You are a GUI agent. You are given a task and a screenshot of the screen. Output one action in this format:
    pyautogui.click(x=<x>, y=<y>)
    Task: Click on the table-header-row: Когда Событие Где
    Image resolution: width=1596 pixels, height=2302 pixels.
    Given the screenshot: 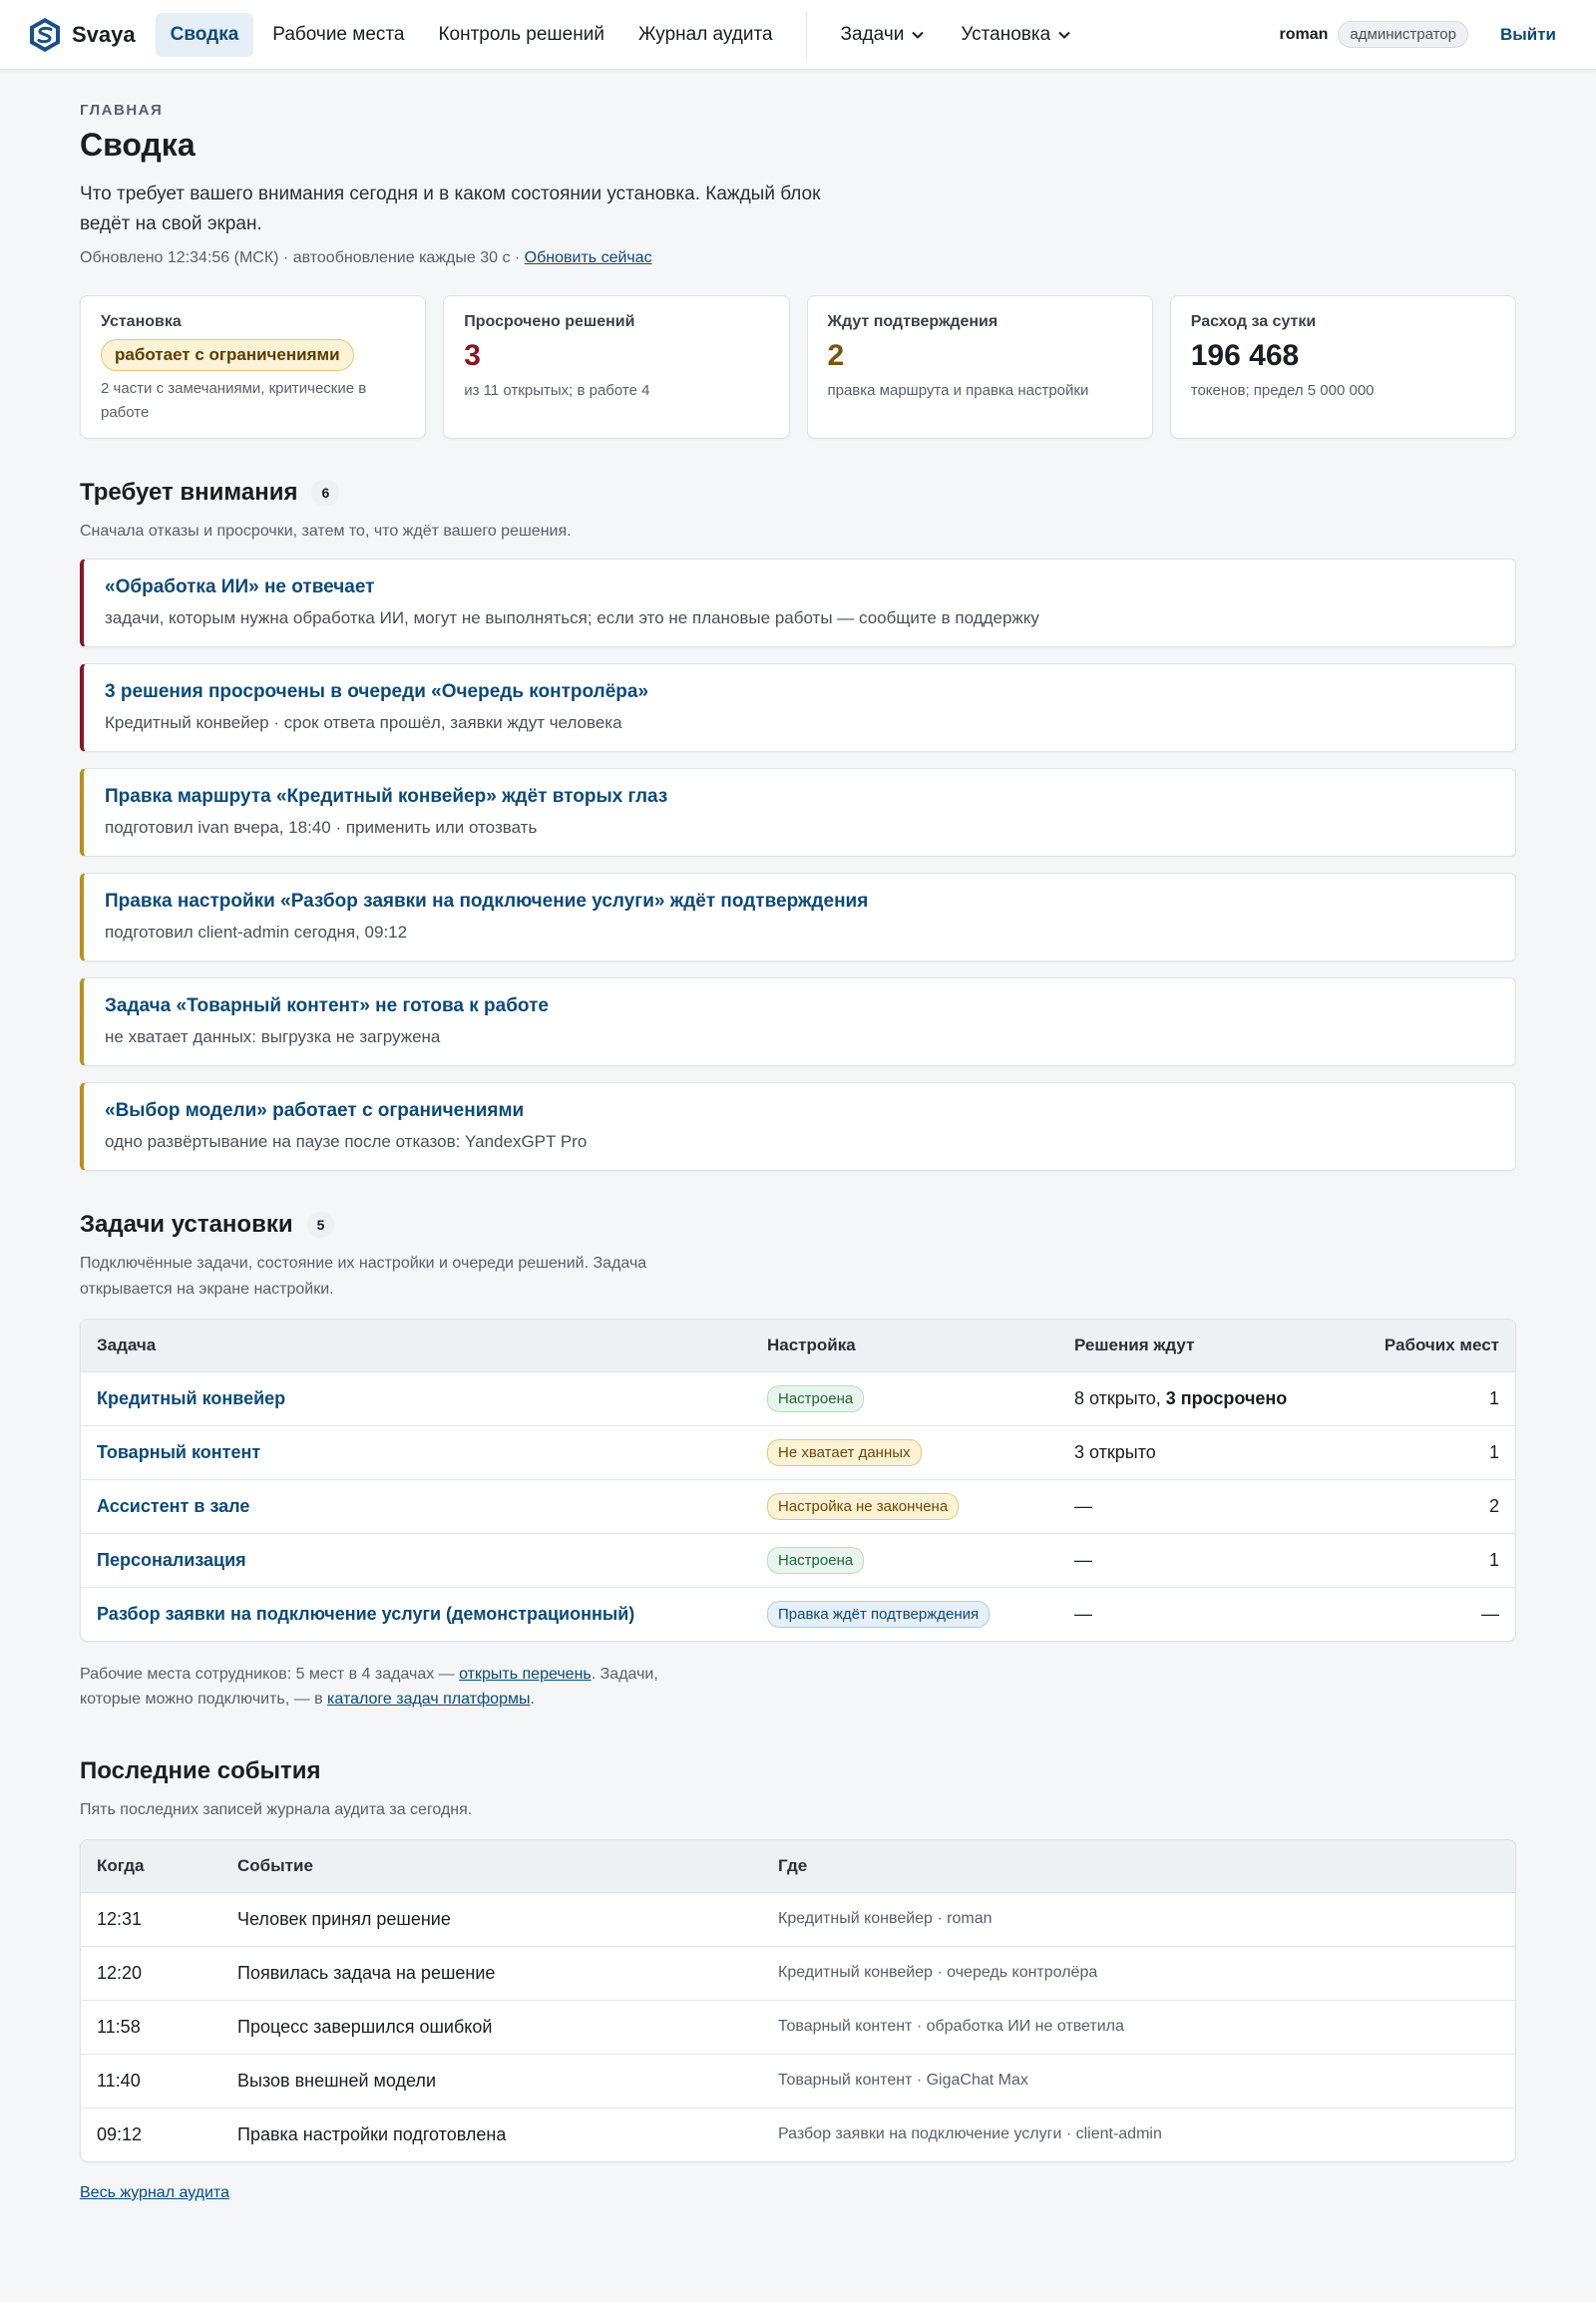 What is the action you would take?
    pyautogui.click(x=798, y=1866)
    